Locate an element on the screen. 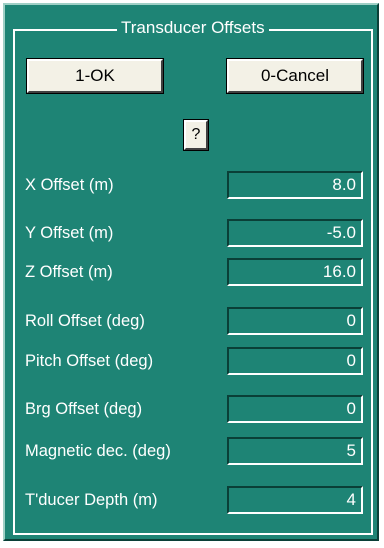 The width and height of the screenshot is (384, 548). brg-offset-field is located at coordinates (295, 409).